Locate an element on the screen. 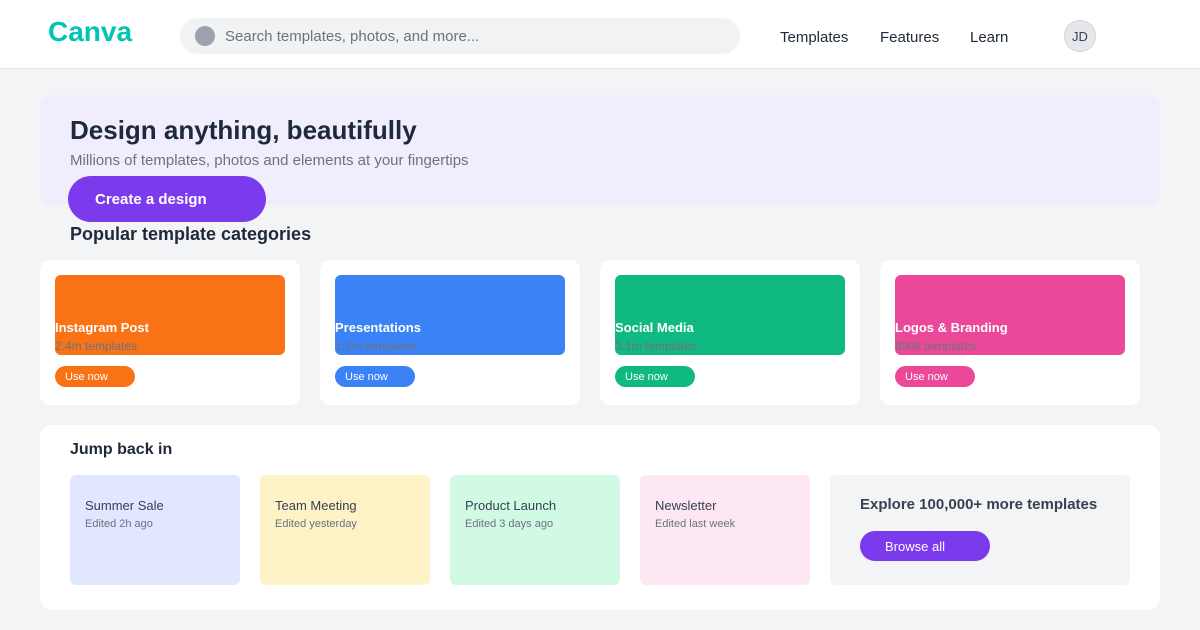 The image size is (1200, 630). recent-design-card: Team Meeting Edited yesterday is located at coordinates (345, 530).